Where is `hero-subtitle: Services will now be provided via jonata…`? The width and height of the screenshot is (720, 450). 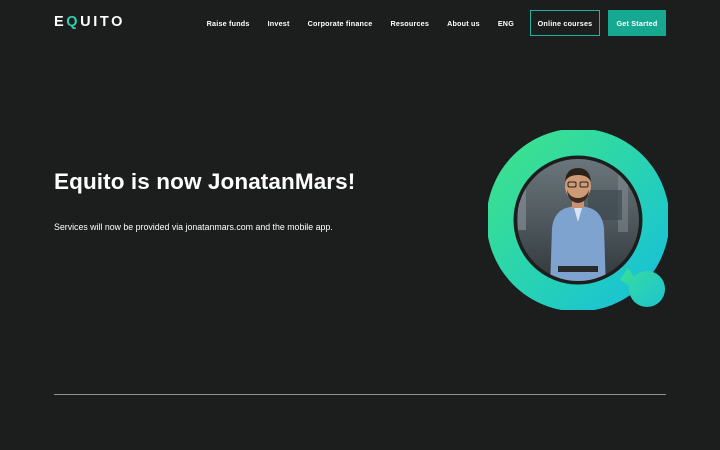
hero-subtitle: Services will now be provided via jonata… is located at coordinates (193, 227).